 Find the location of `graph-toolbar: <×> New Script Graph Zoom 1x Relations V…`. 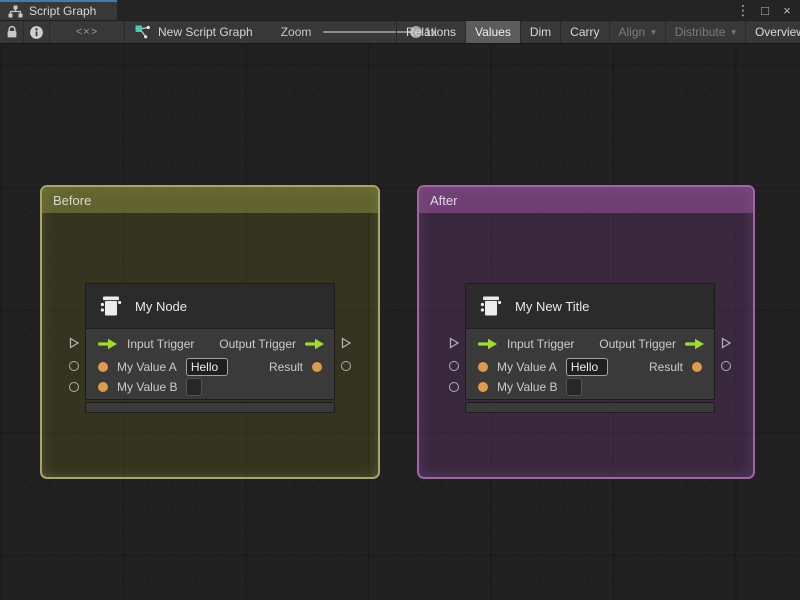

graph-toolbar: <×> New Script Graph Zoom 1x Relations V… is located at coordinates (400, 32).